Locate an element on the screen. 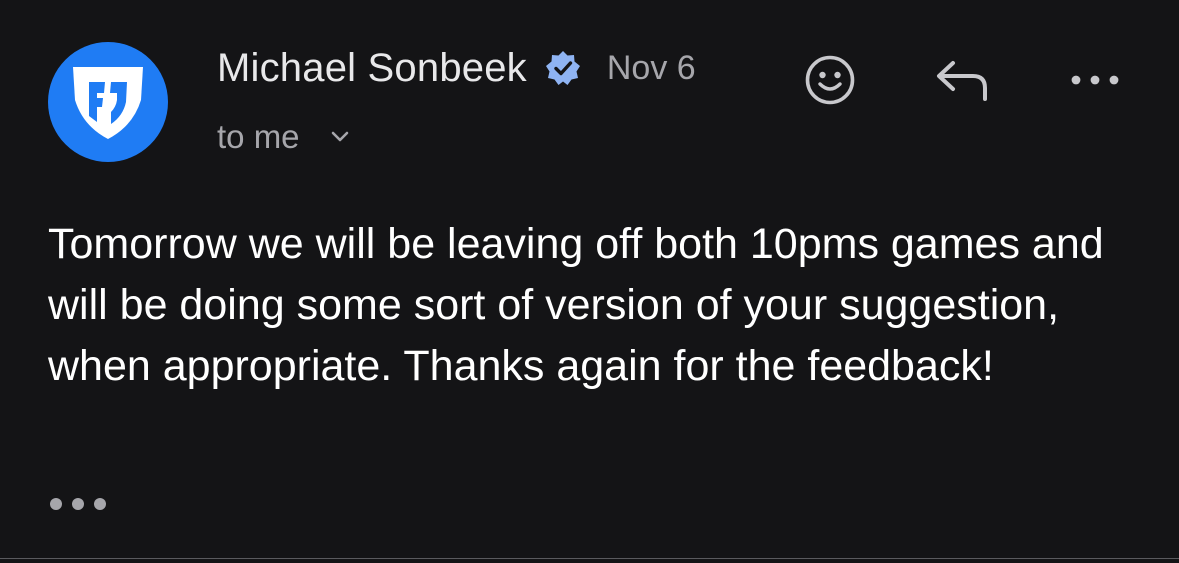  message-date: Nov 6 is located at coordinates (651, 67).